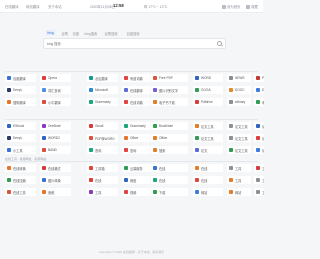  I want to click on bookmark-link: 收藏, so click(252, 6).